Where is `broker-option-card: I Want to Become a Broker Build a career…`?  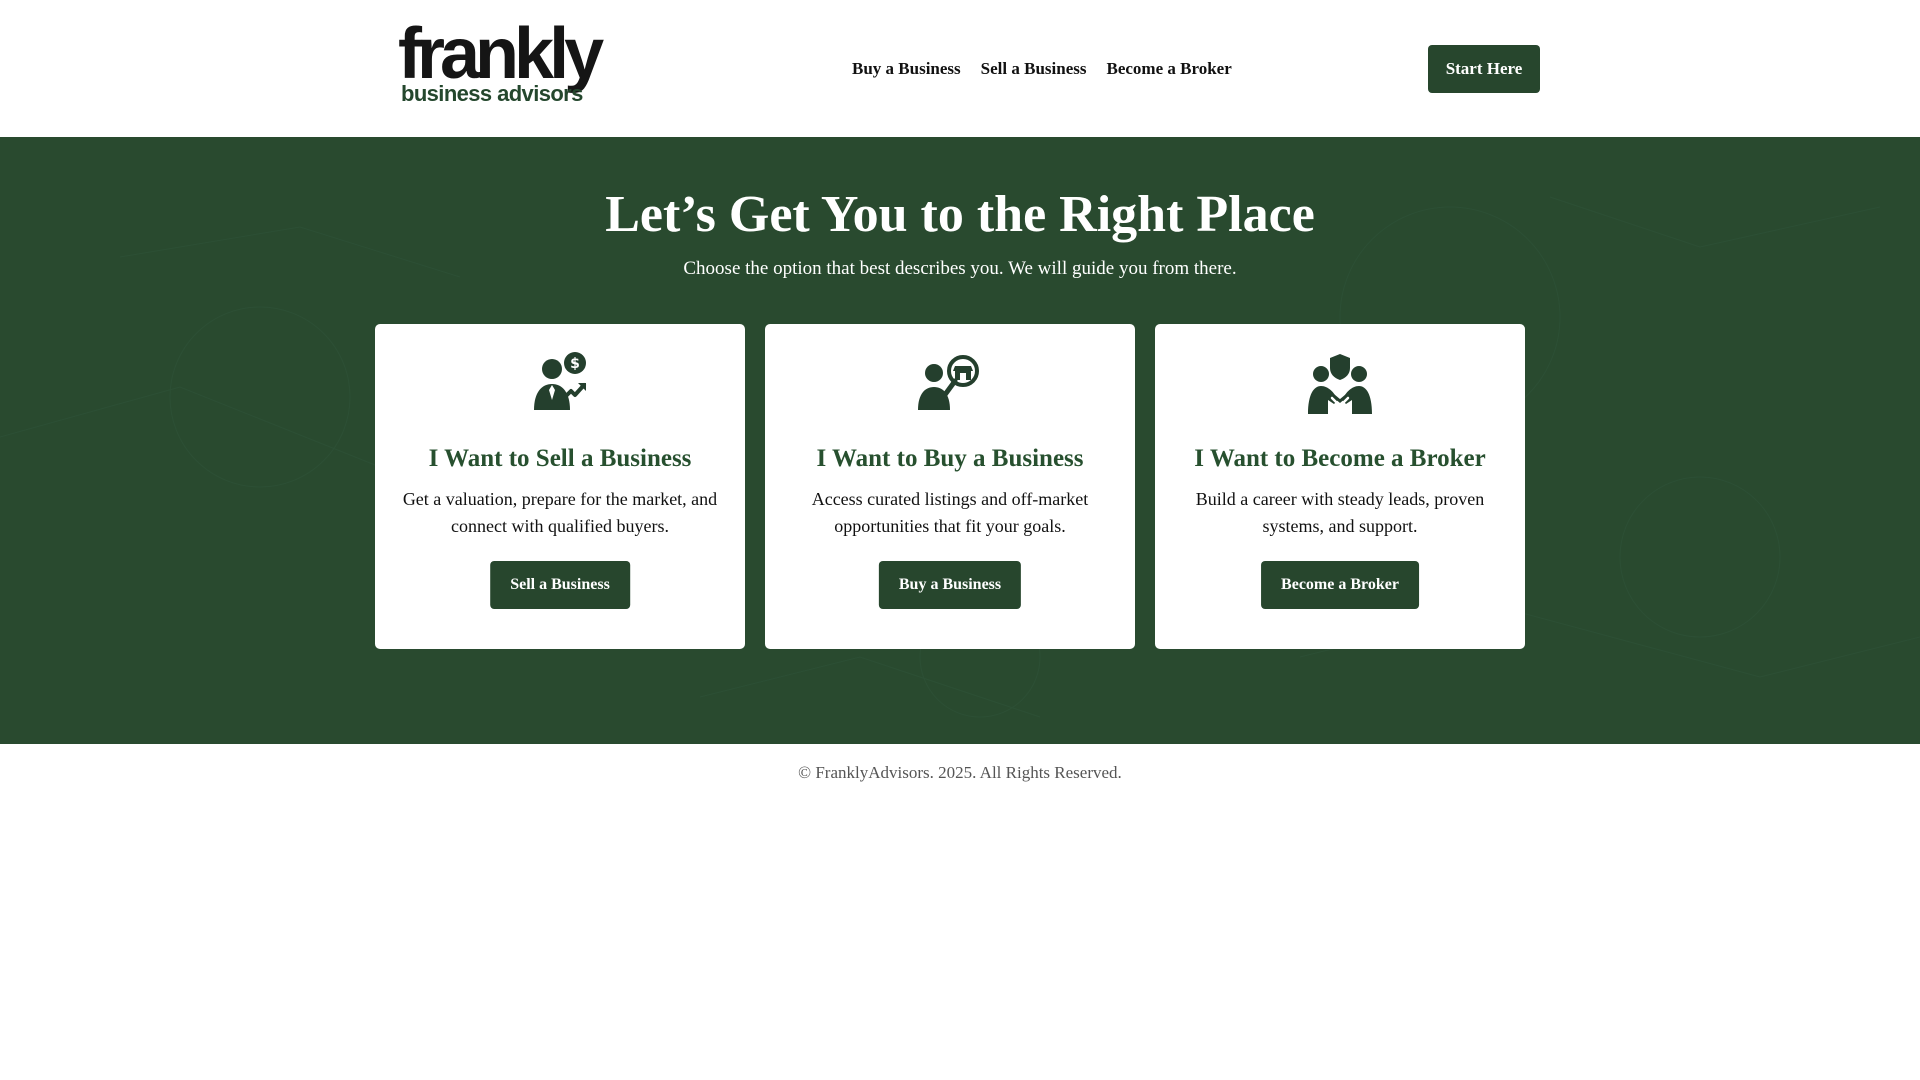
broker-option-card: I Want to Become a Broker Build a career… is located at coordinates (1340, 486).